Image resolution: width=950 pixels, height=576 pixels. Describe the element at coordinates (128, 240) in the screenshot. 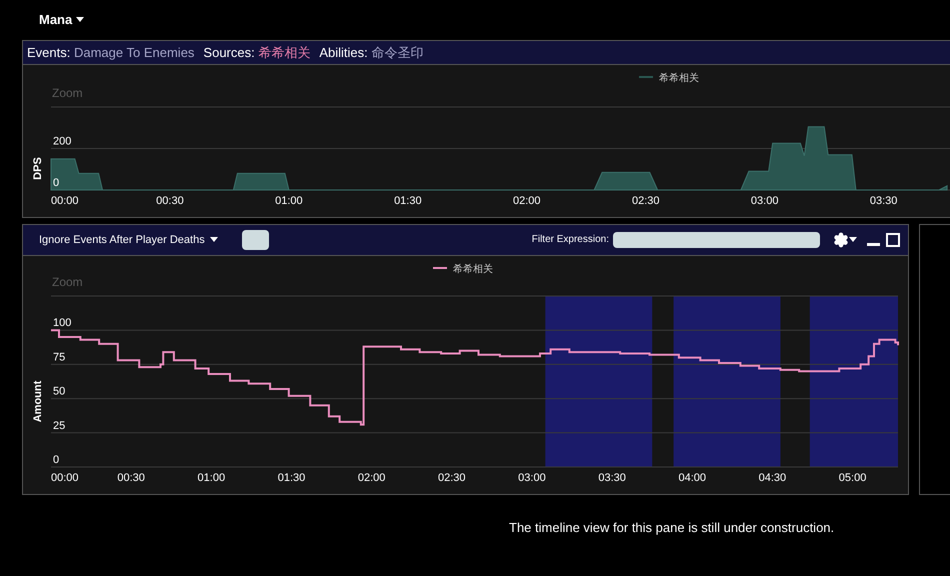

I see `death-filter-dropdown: Ignore Events After Player Deaths` at that location.